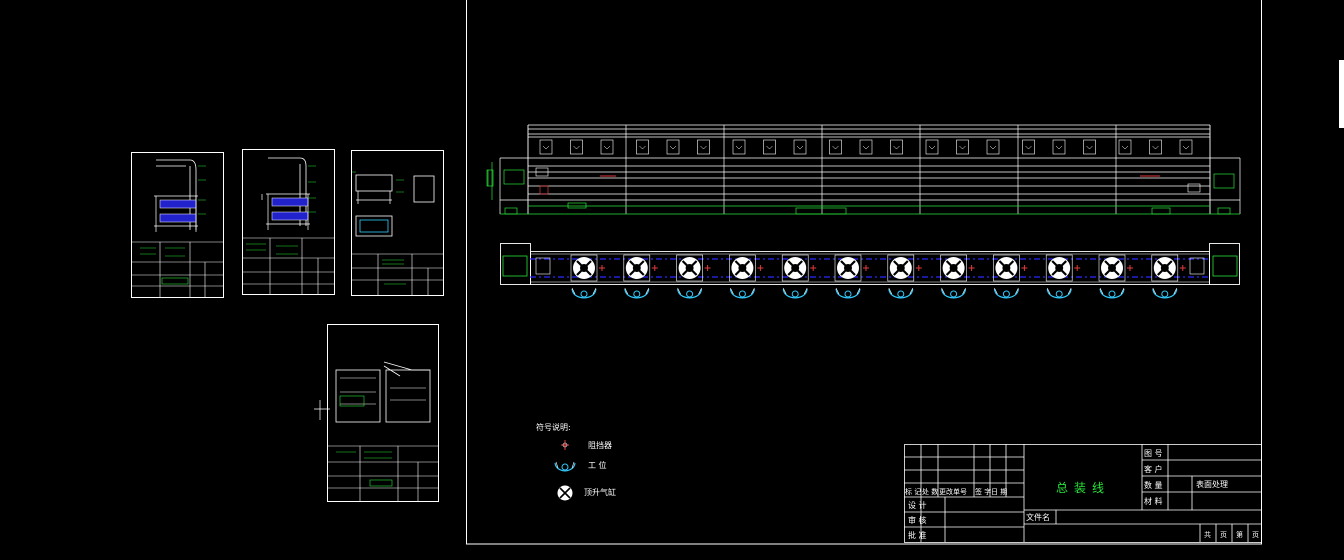  I want to click on tb-places: 处 数, so click(930, 491).